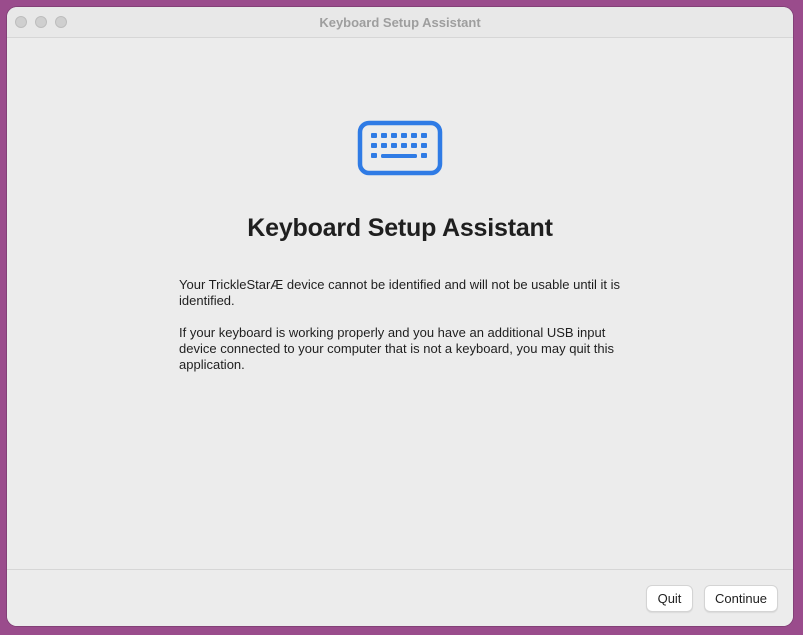  I want to click on button-bar: Quit Continue, so click(400, 597).